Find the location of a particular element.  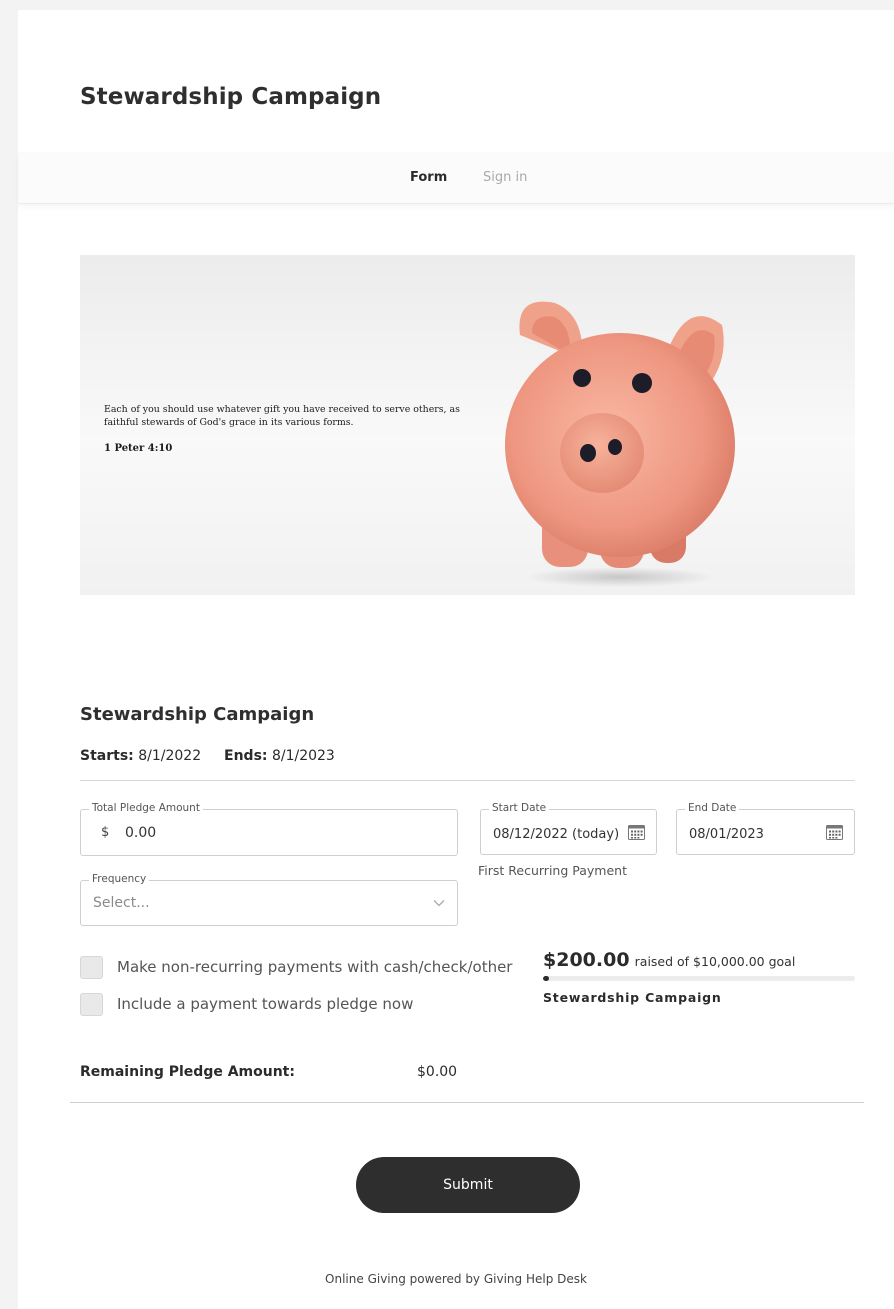

site-header: Stewardship Campaign is located at coordinates (456, 81).